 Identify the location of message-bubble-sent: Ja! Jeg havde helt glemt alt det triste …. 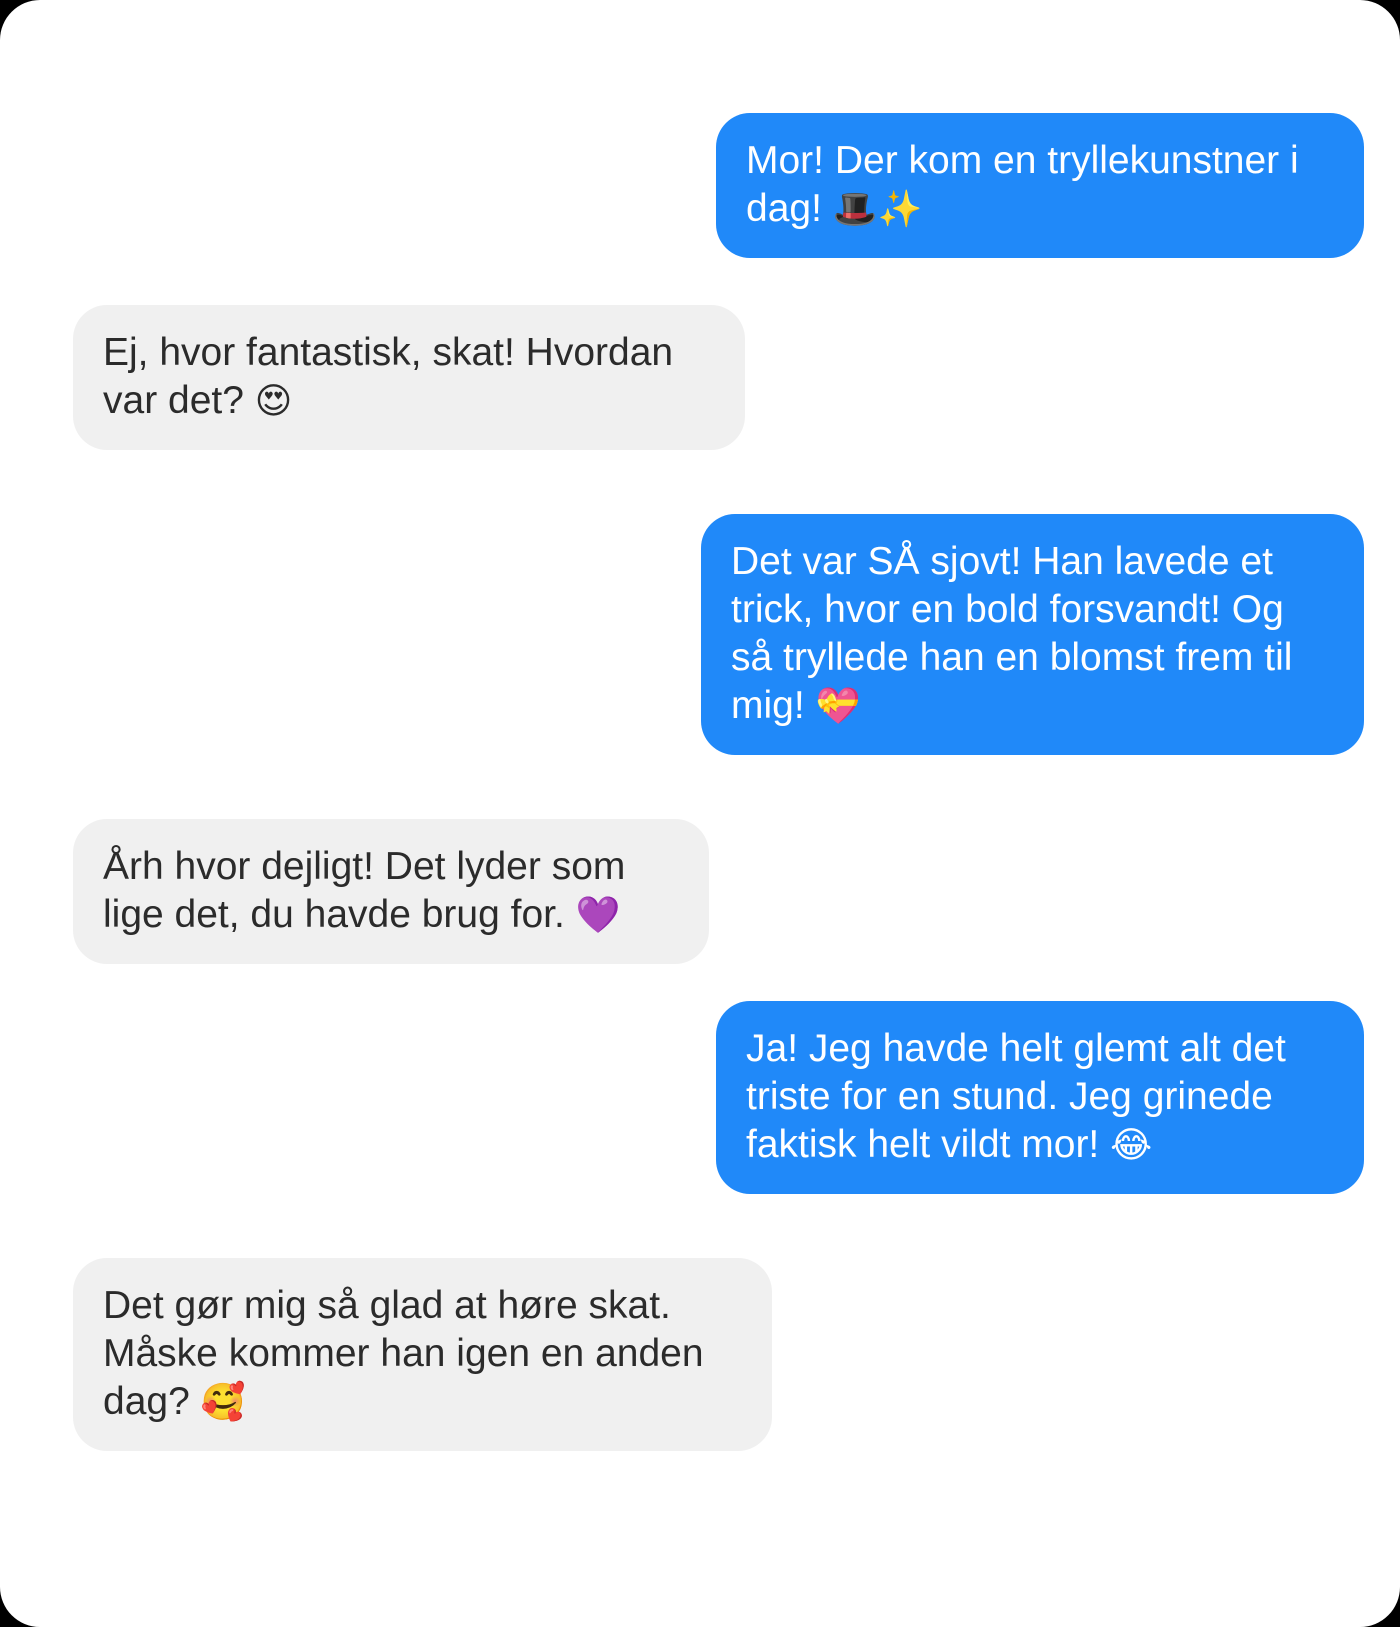
(1040, 1097).